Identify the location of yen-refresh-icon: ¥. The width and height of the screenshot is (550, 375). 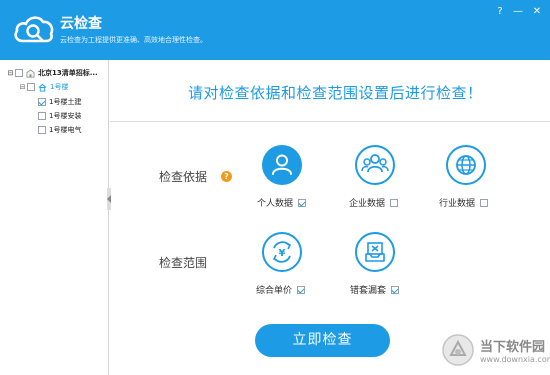
(282, 252).